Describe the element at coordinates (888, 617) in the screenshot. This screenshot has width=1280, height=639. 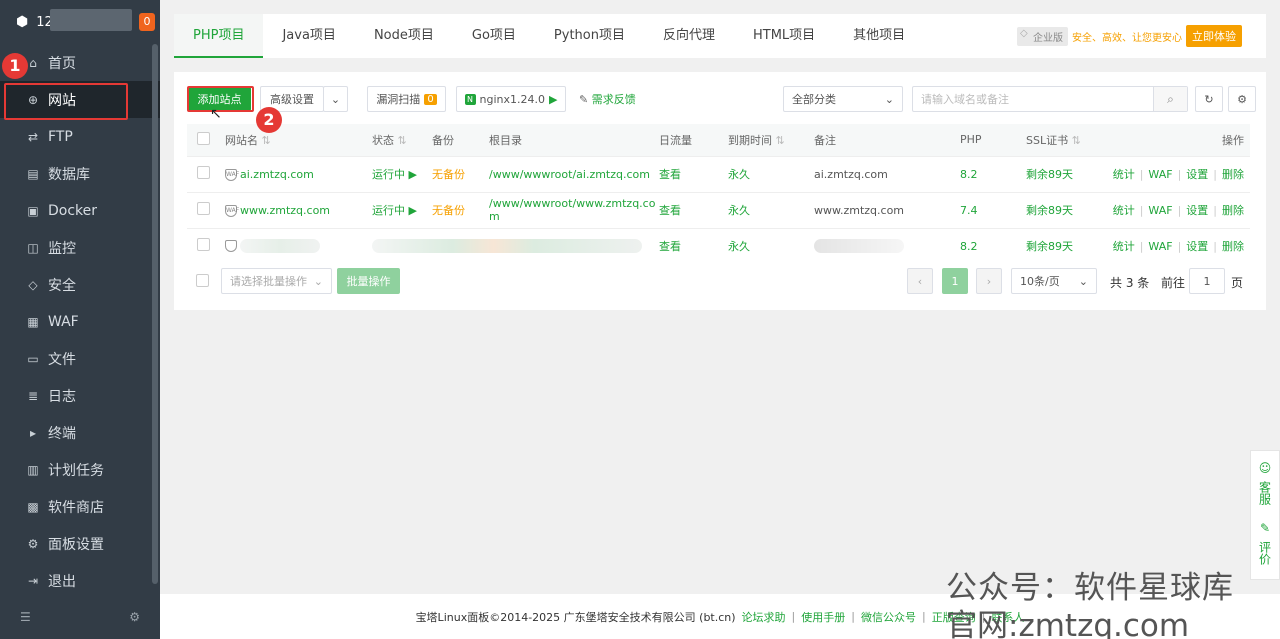
I see `footer-link-wechat: 微信公众号` at that location.